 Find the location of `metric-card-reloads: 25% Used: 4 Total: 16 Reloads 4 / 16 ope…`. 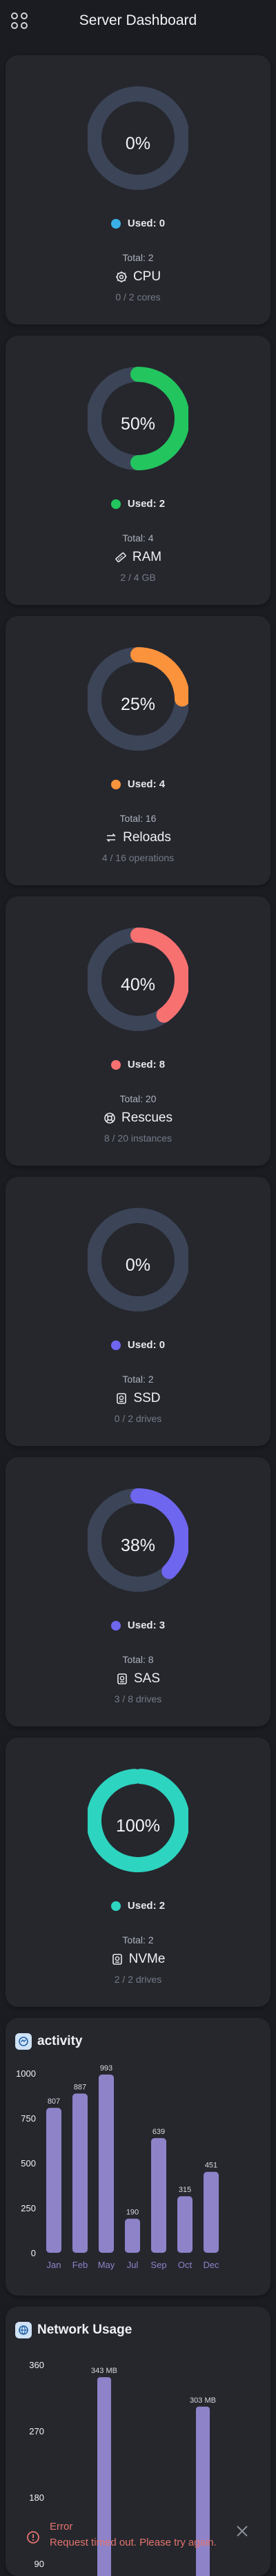

metric-card-reloads: 25% Used: 4 Total: 16 Reloads 4 / 16 ope… is located at coordinates (138, 750).